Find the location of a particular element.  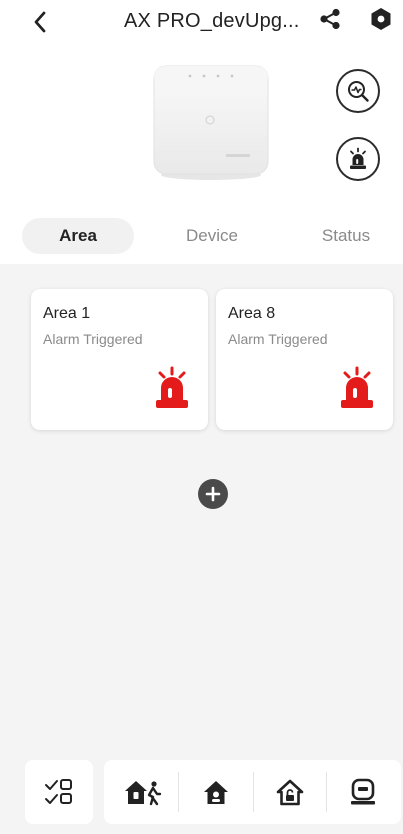

add-area-button is located at coordinates (213, 494).